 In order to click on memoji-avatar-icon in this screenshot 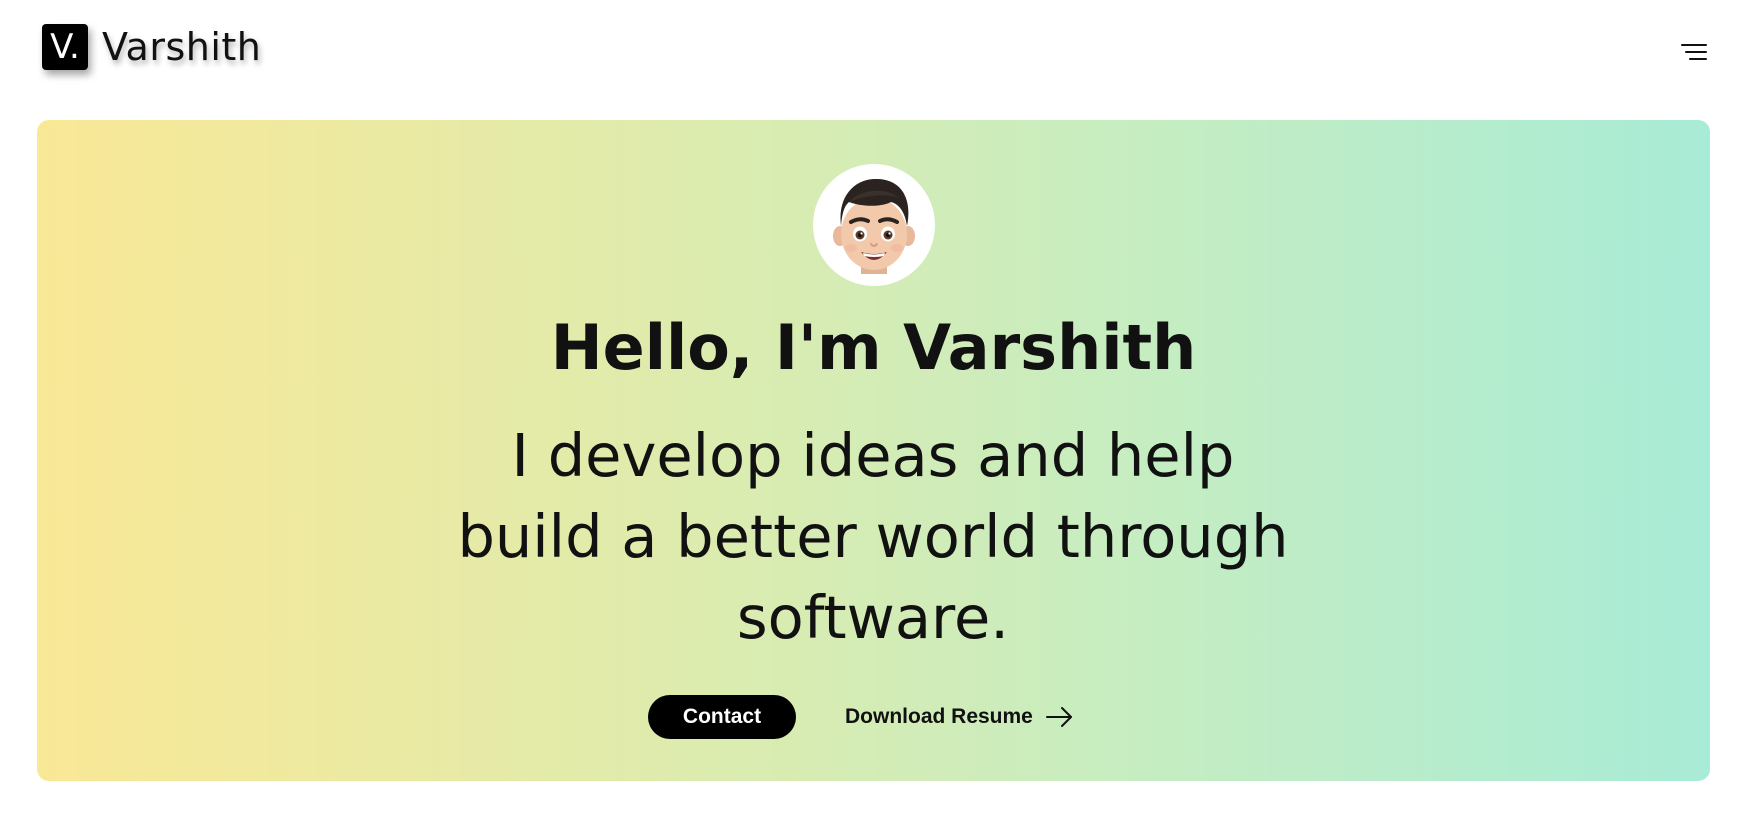, I will do `click(874, 226)`.